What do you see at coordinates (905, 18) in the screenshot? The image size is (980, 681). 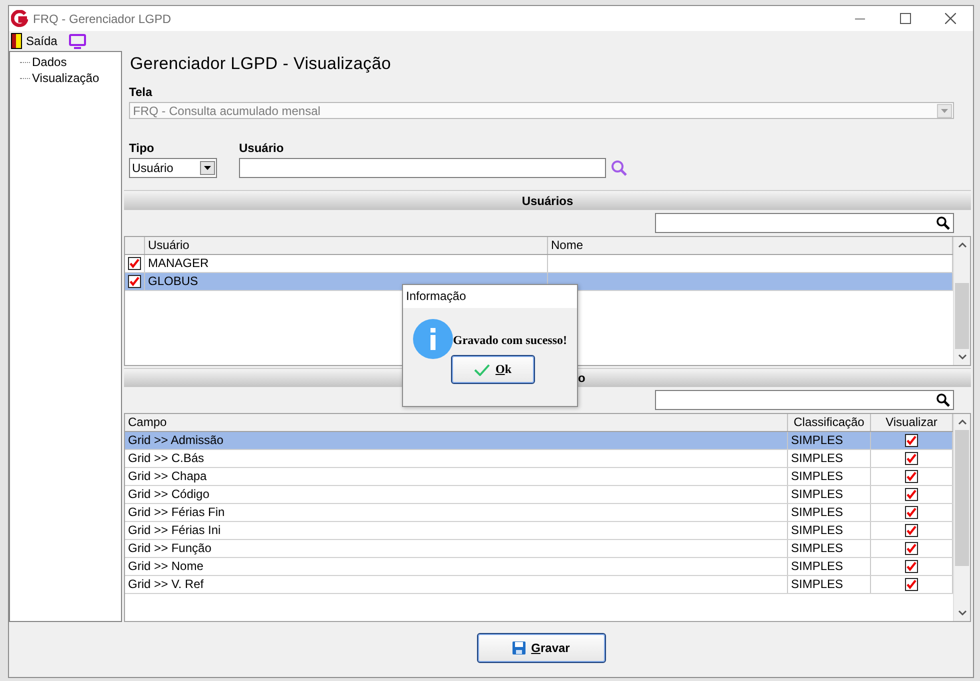 I see `maximize-icon` at bounding box center [905, 18].